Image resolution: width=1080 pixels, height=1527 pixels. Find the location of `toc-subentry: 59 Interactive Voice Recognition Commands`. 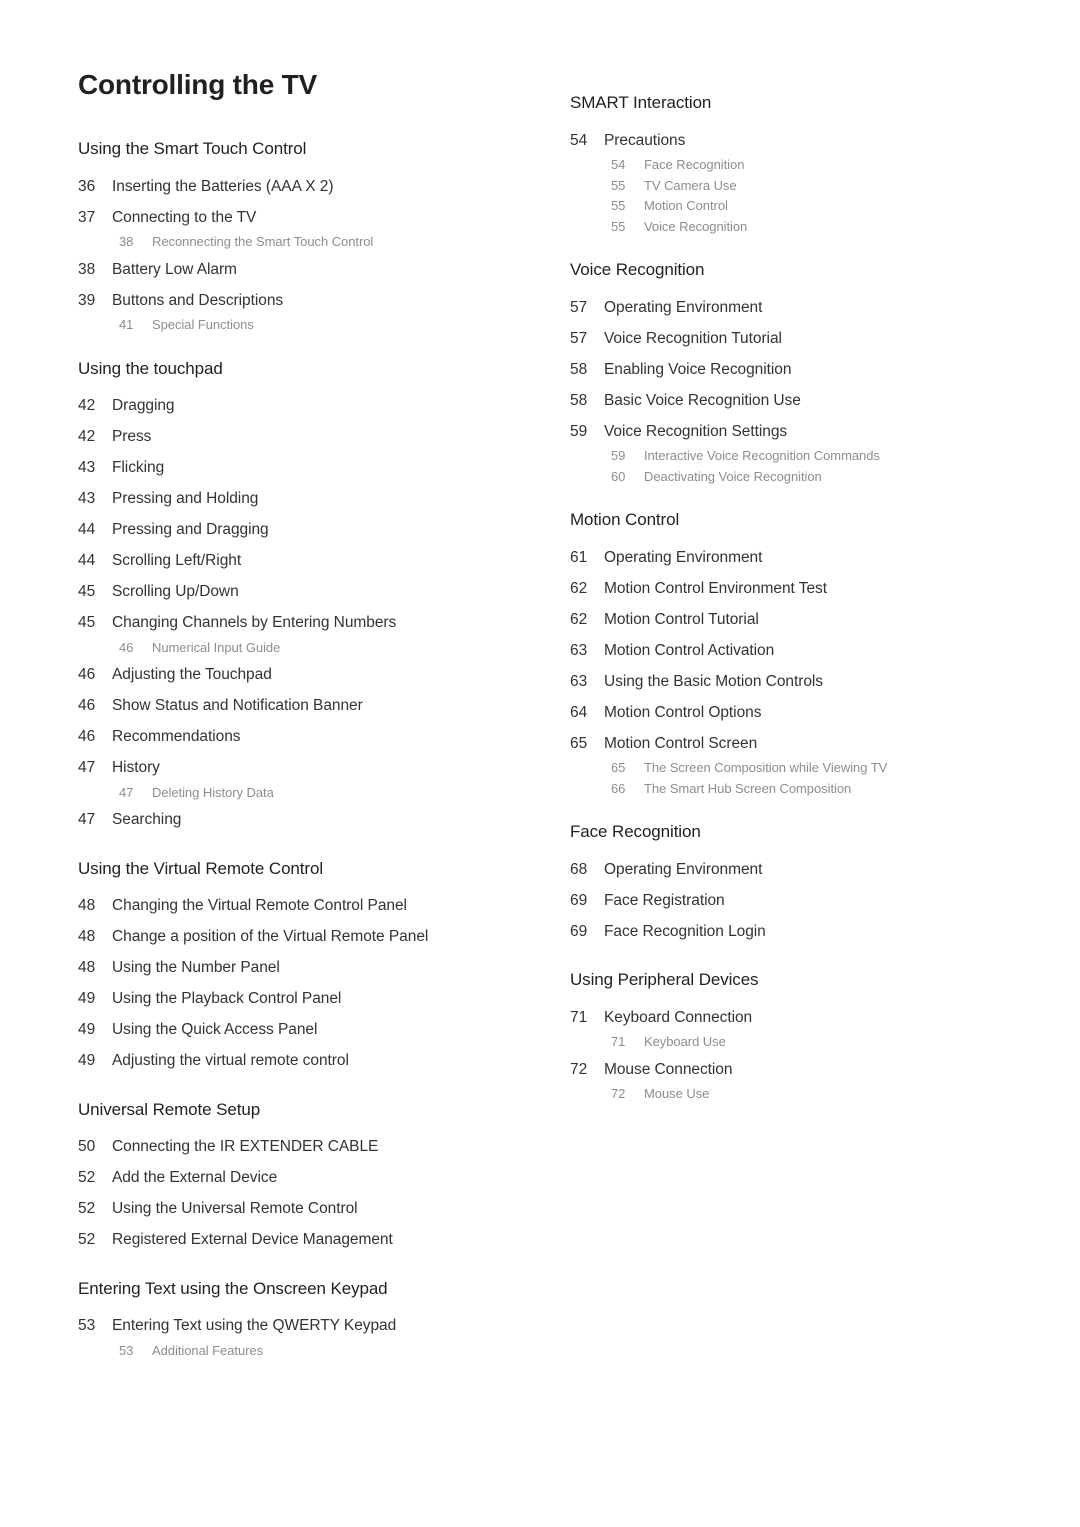

toc-subentry: 59 Interactive Voice Recognition Commands is located at coordinates (818, 456).